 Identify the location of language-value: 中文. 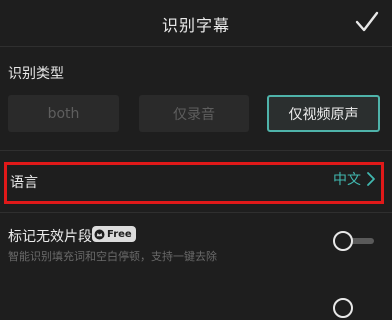
(347, 180).